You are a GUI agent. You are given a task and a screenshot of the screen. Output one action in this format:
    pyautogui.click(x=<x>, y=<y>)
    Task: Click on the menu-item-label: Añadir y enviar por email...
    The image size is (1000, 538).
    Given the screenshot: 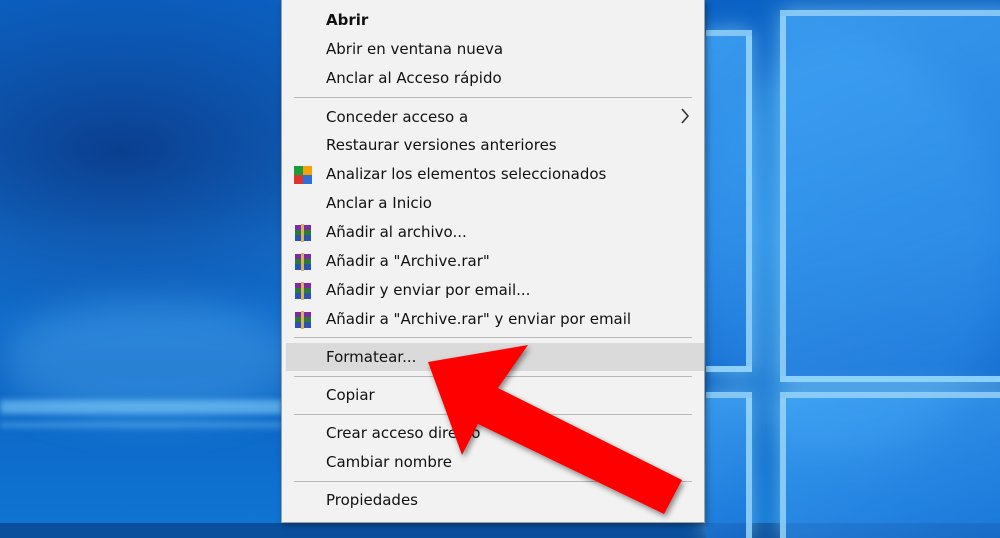 What is the action you would take?
    pyautogui.click(x=428, y=290)
    